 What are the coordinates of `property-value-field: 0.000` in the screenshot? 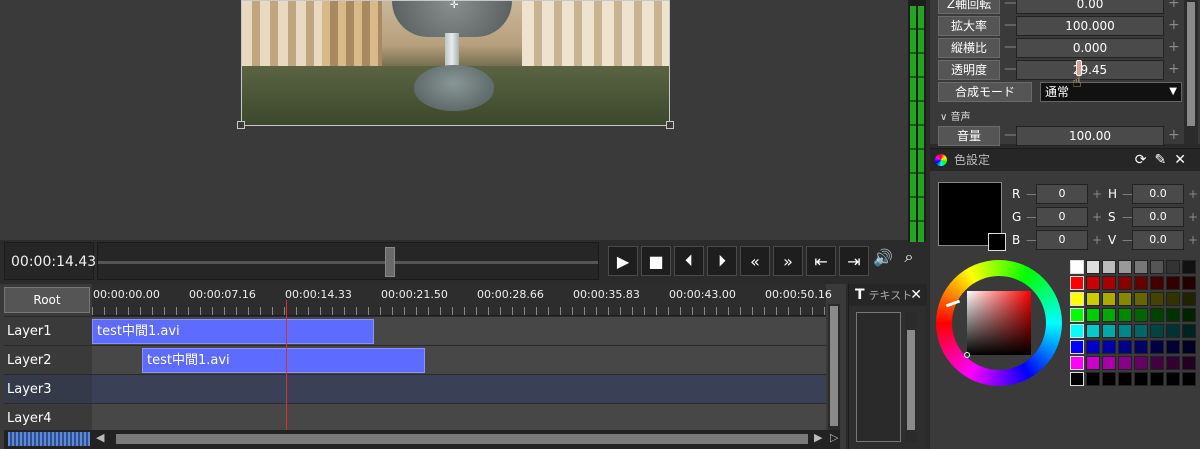 It's located at (1090, 48).